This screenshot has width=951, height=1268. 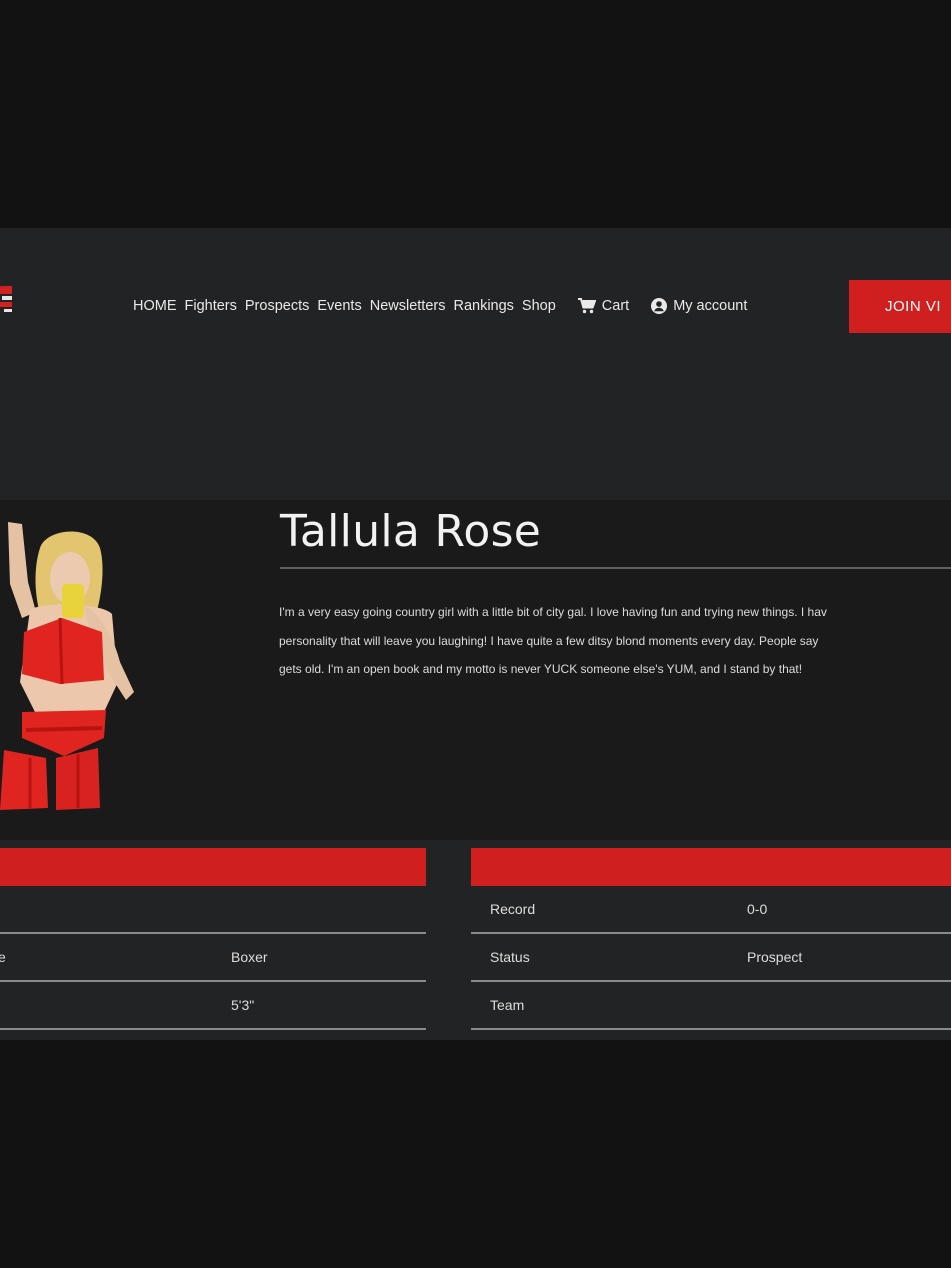 I want to click on stats-row: 5'3", so click(x=213, y=1006).